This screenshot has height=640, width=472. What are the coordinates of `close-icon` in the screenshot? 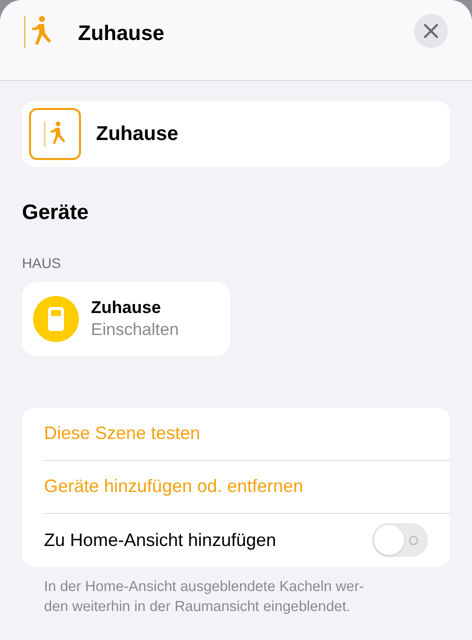 It's located at (431, 31).